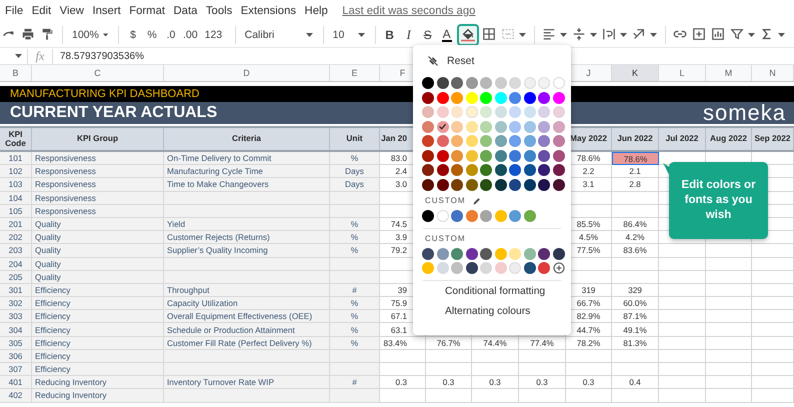 The height and width of the screenshot is (407, 794). Describe the element at coordinates (106, 11) in the screenshot. I see `menu-item: Insert` at that location.